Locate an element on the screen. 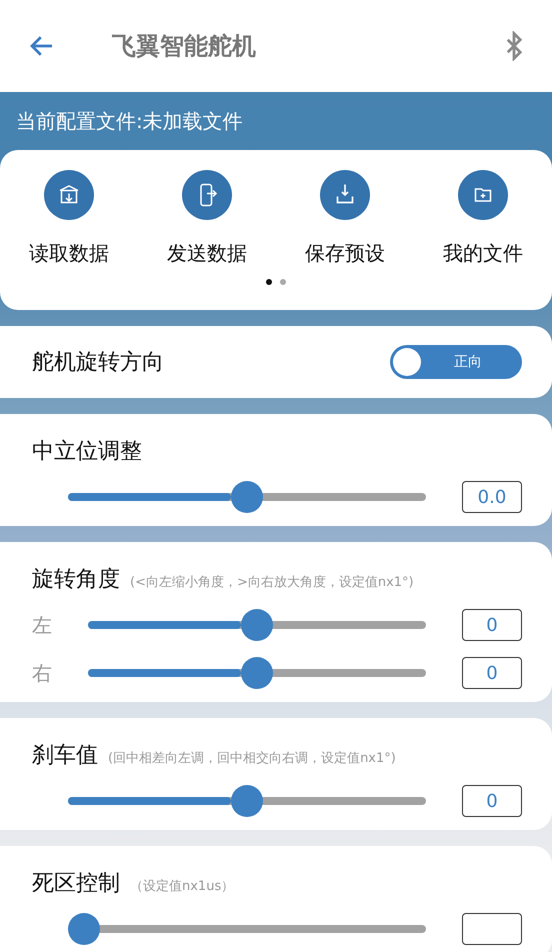 The width and height of the screenshot is (552, 952). section-title: 舵机旋转方向 is located at coordinates (98, 363).